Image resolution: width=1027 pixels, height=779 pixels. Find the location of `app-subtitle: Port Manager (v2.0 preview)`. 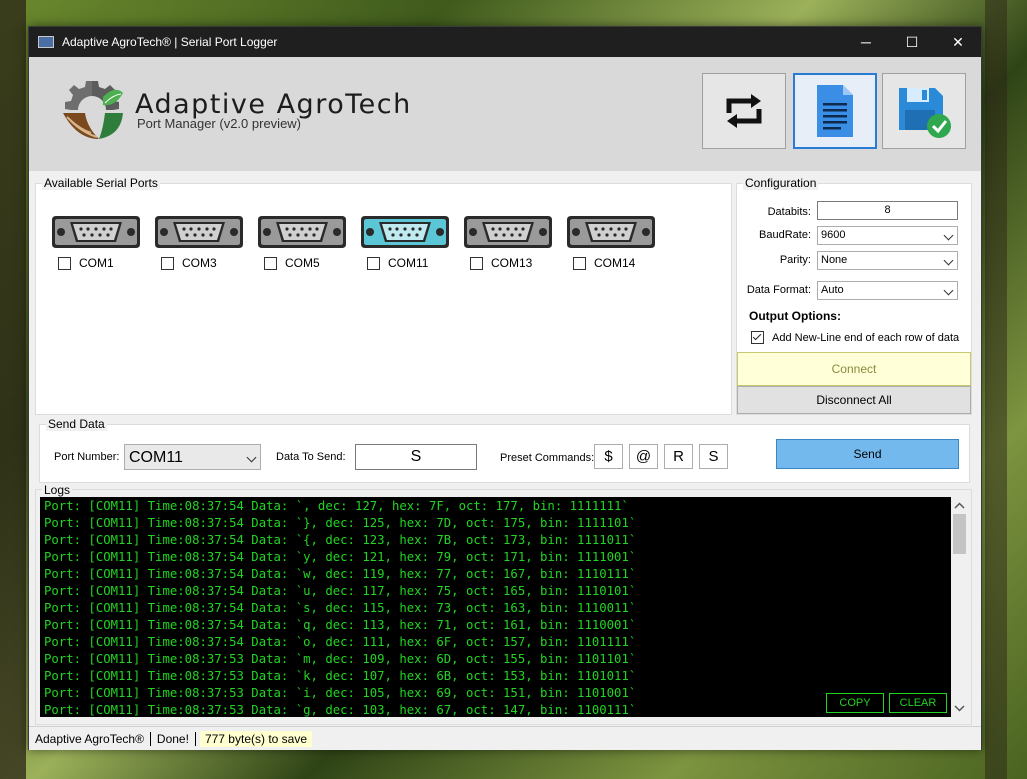

app-subtitle: Port Manager (v2.0 preview) is located at coordinates (219, 123).